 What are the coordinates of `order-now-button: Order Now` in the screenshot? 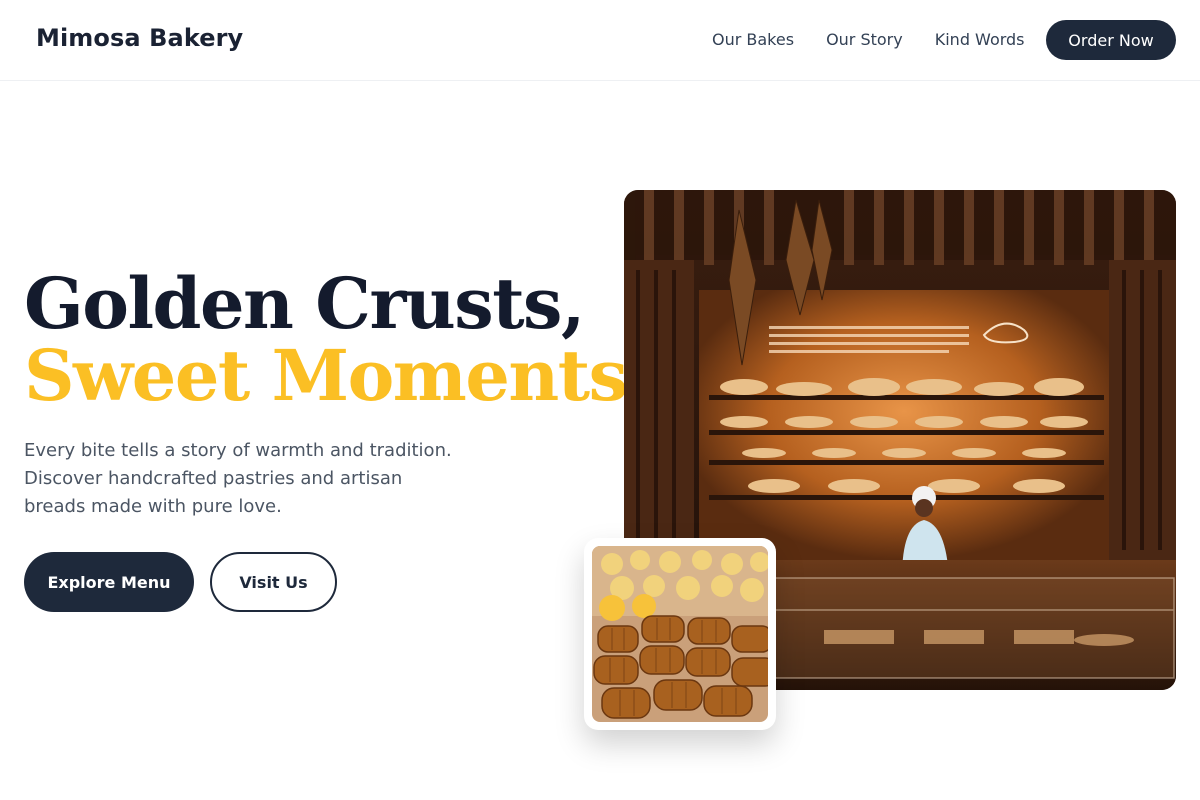 It's located at (1111, 40).